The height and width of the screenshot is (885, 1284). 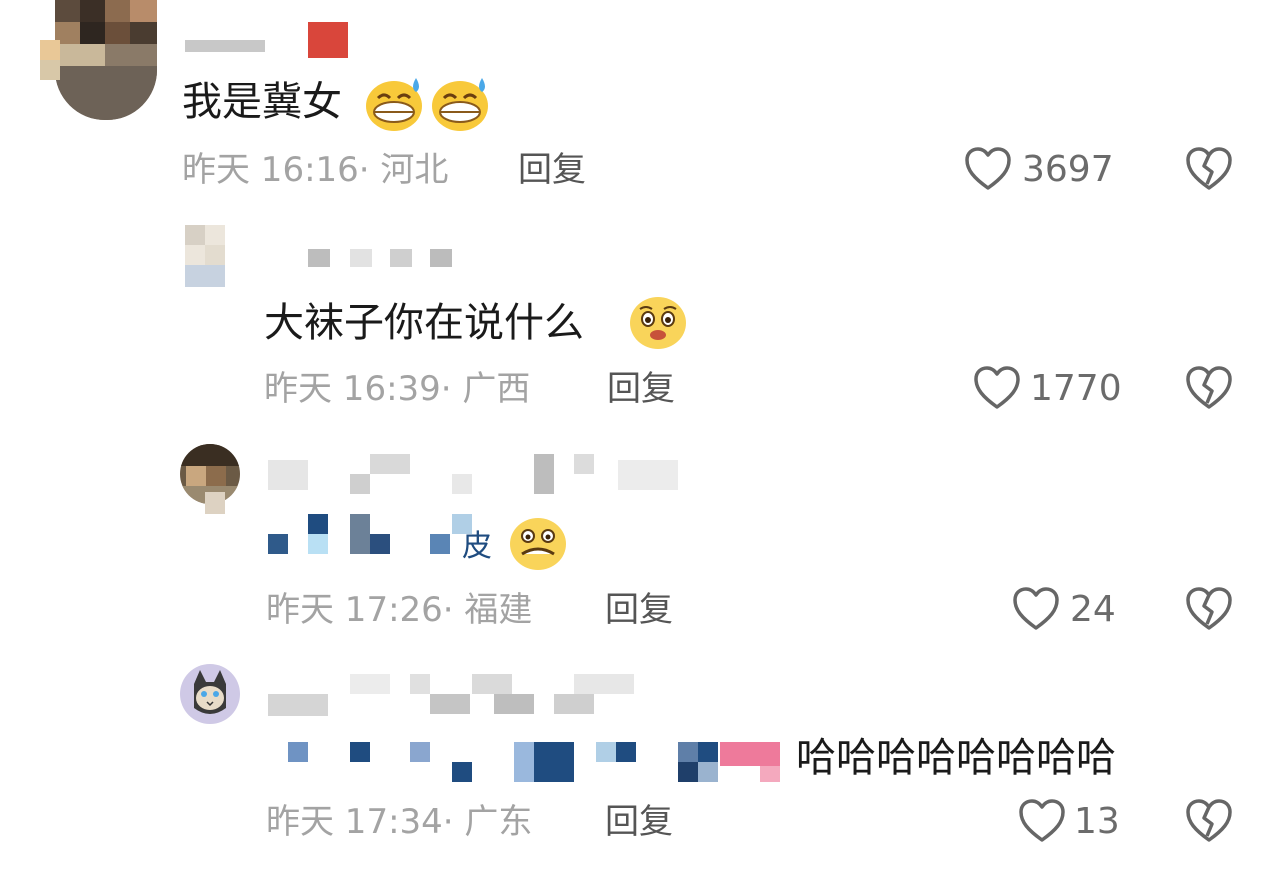 What do you see at coordinates (487, 610) in the screenshot?
I see `comment-location: · 福建` at bounding box center [487, 610].